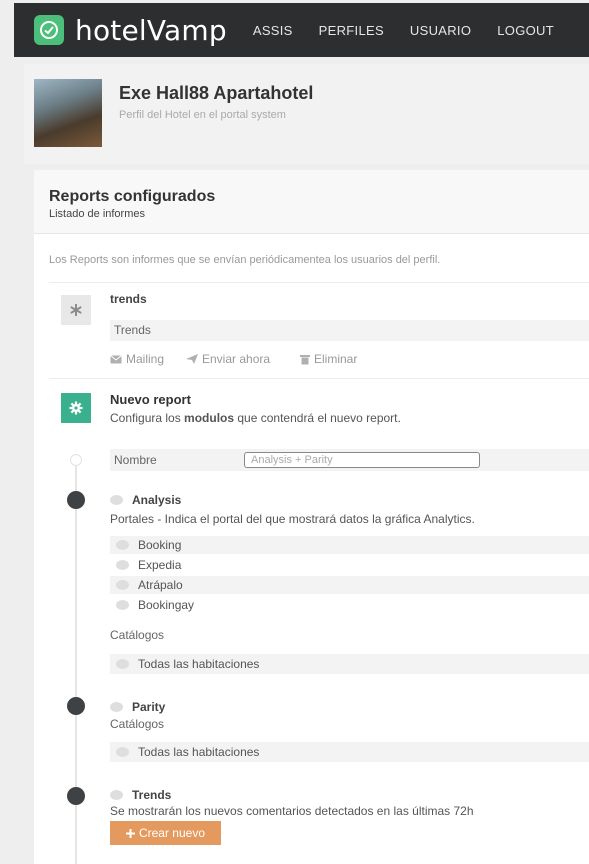  I want to click on top-navbar: hotelVamp ASSIS PERFILES USUARIO LOGOUT, so click(301, 30).